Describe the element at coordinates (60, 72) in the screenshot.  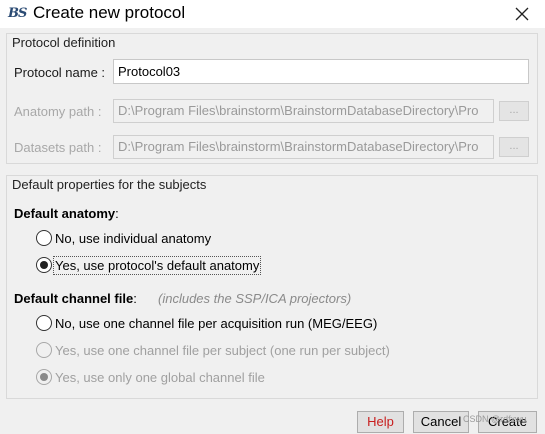
I see `protocol-name-label: Protocol name :` at that location.